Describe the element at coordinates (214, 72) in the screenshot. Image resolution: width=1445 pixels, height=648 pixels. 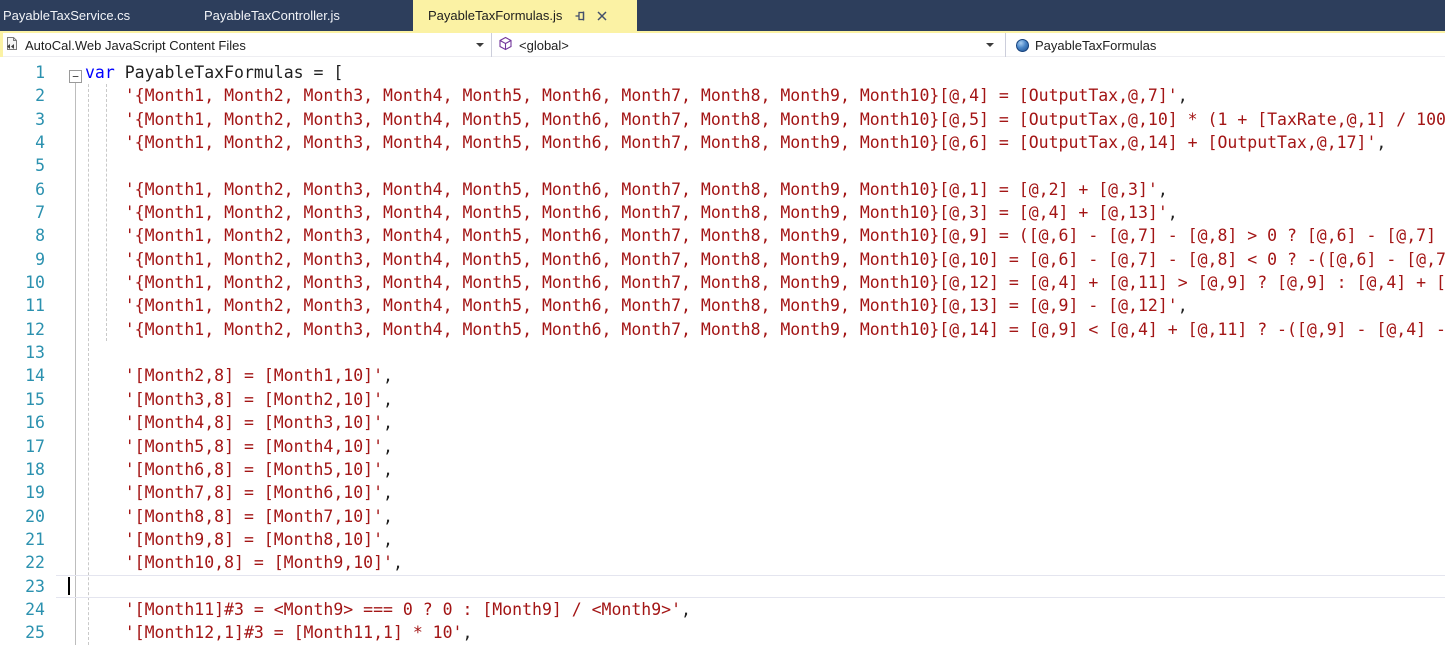
I see `code-text: var PayableTaxFormulas = [` at that location.